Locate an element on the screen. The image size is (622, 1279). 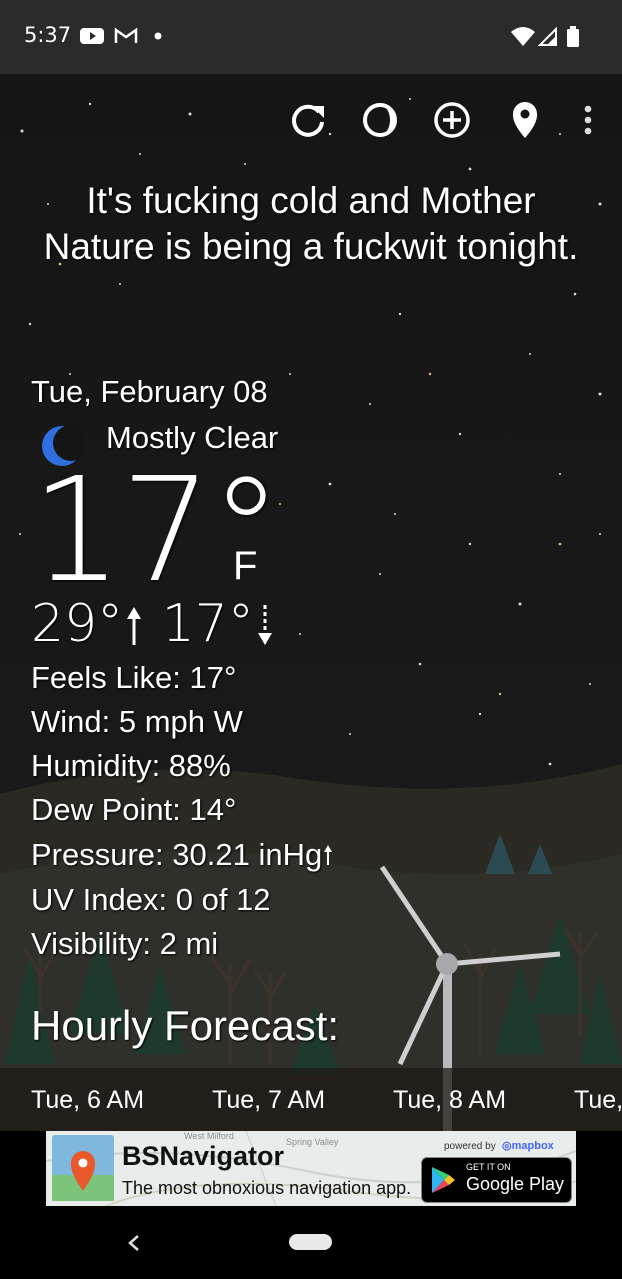
visibility: Visibility: 2 mi is located at coordinates (125, 943).